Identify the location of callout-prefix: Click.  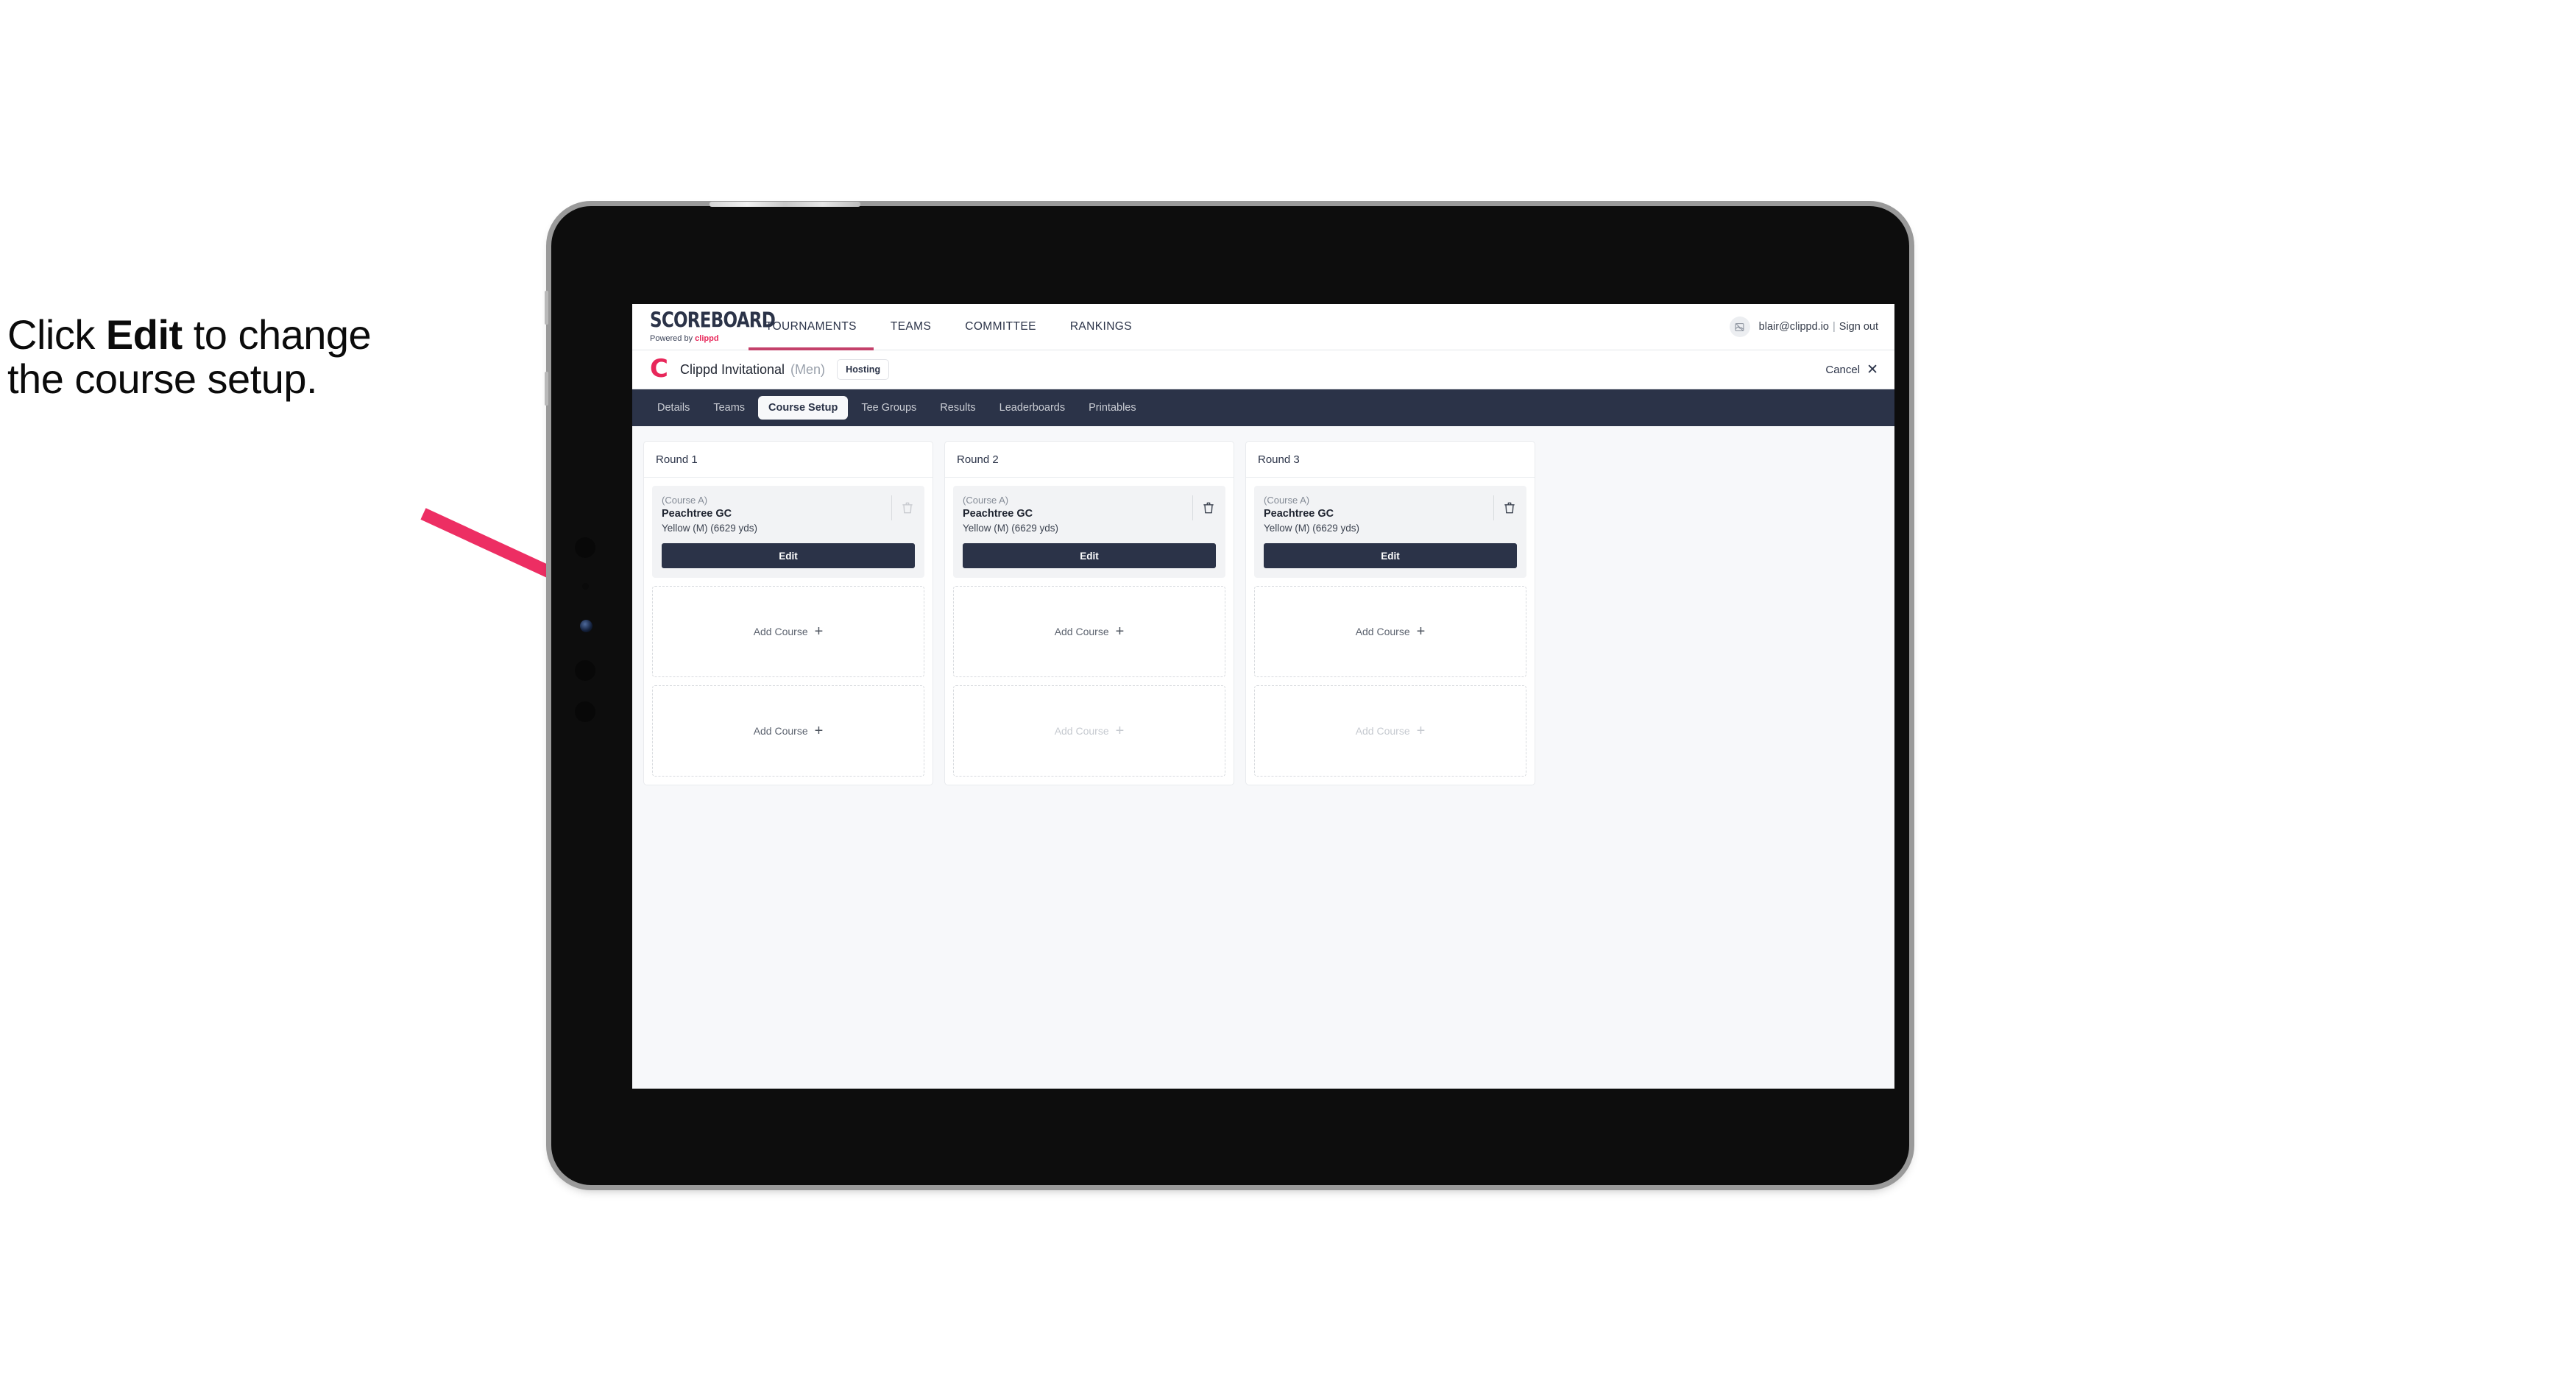
(57, 334).